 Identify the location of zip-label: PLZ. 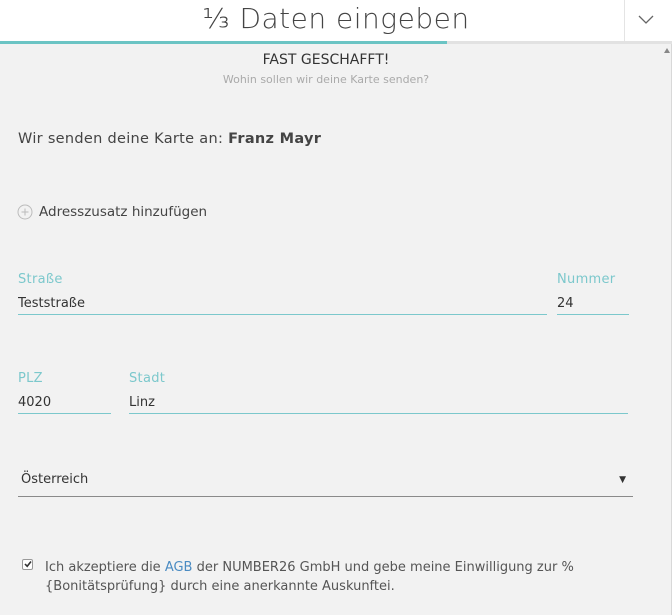
(30, 378).